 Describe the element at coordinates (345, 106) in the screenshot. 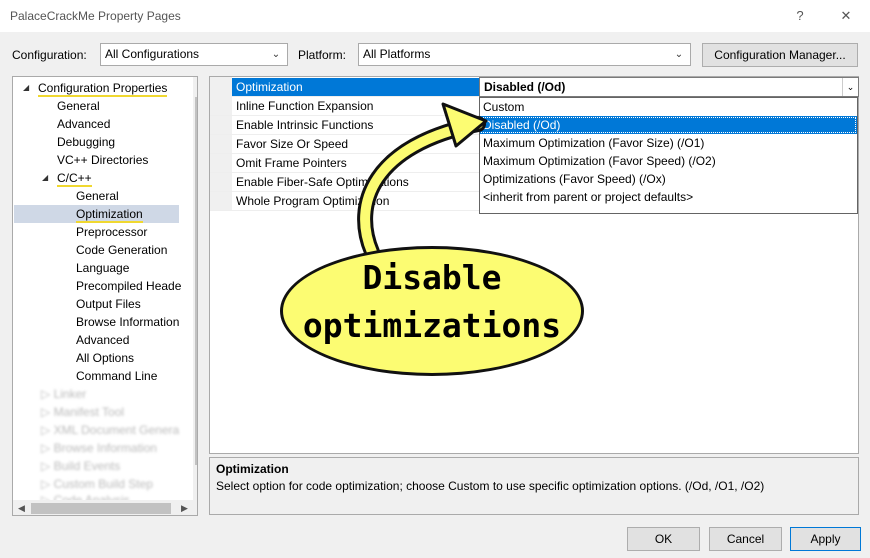

I see `grid-row-inline-function-expansion: Inline Function Expansion` at that location.